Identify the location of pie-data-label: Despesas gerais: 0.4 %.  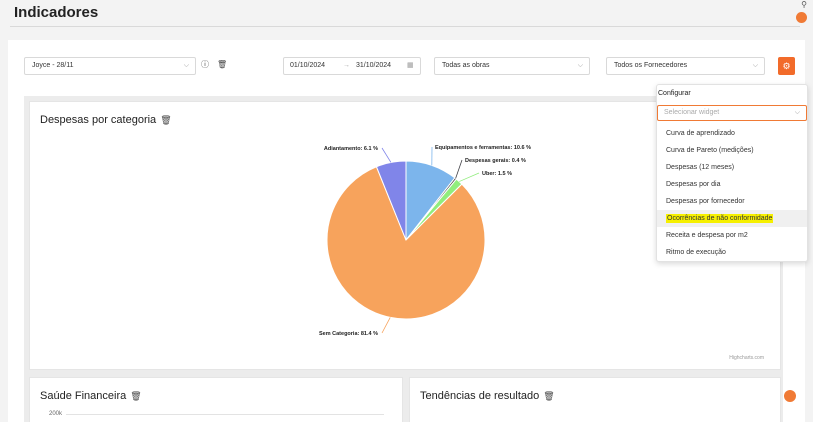
(495, 161).